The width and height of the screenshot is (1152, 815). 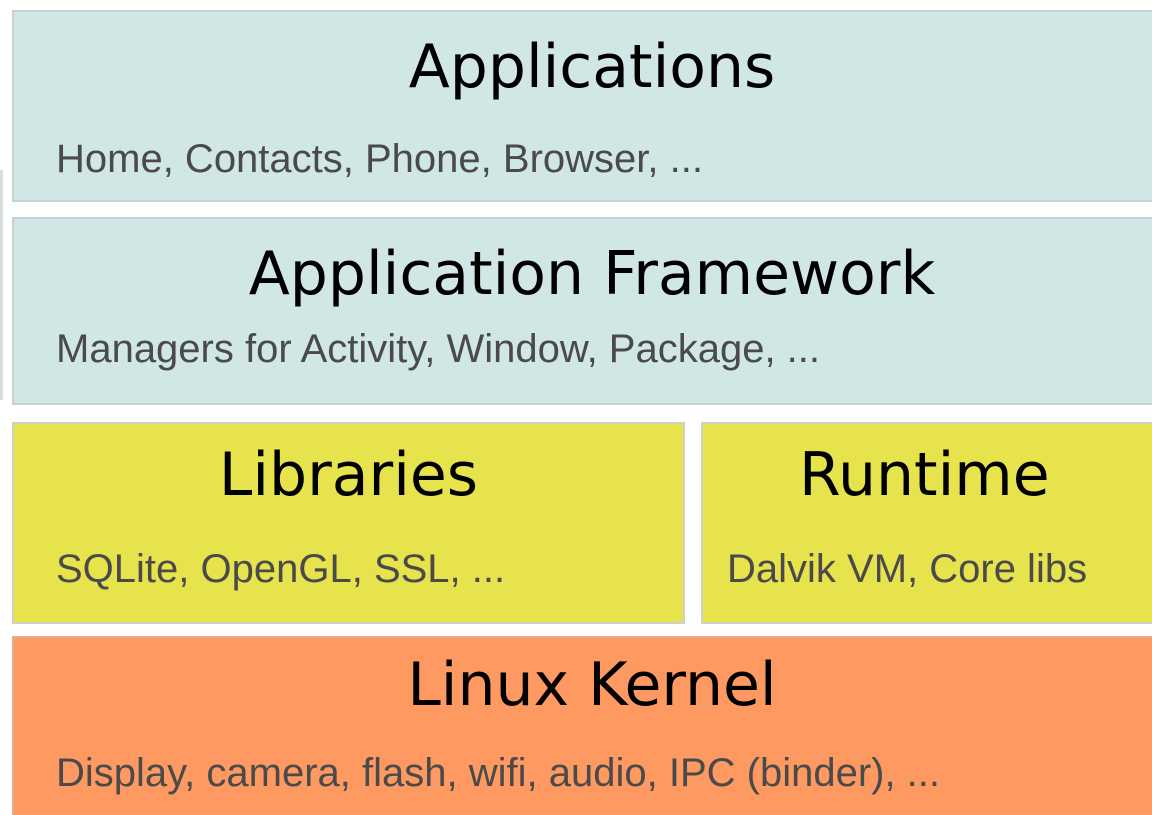 I want to click on runtime-layer-description: Dalvik VM, Core libs, so click(x=907, y=569).